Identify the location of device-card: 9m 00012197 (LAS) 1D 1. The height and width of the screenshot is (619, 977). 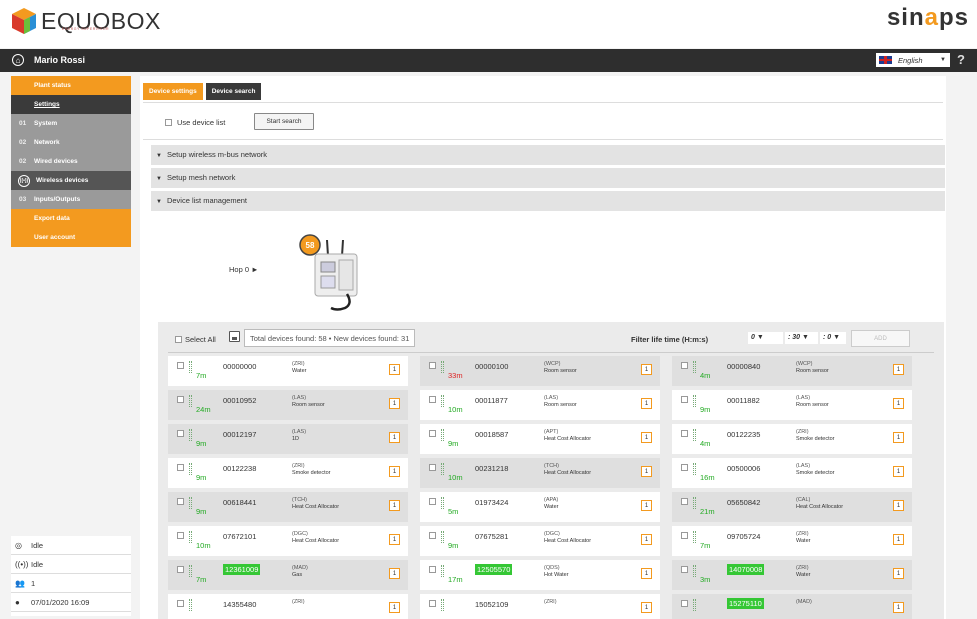
(288, 439).